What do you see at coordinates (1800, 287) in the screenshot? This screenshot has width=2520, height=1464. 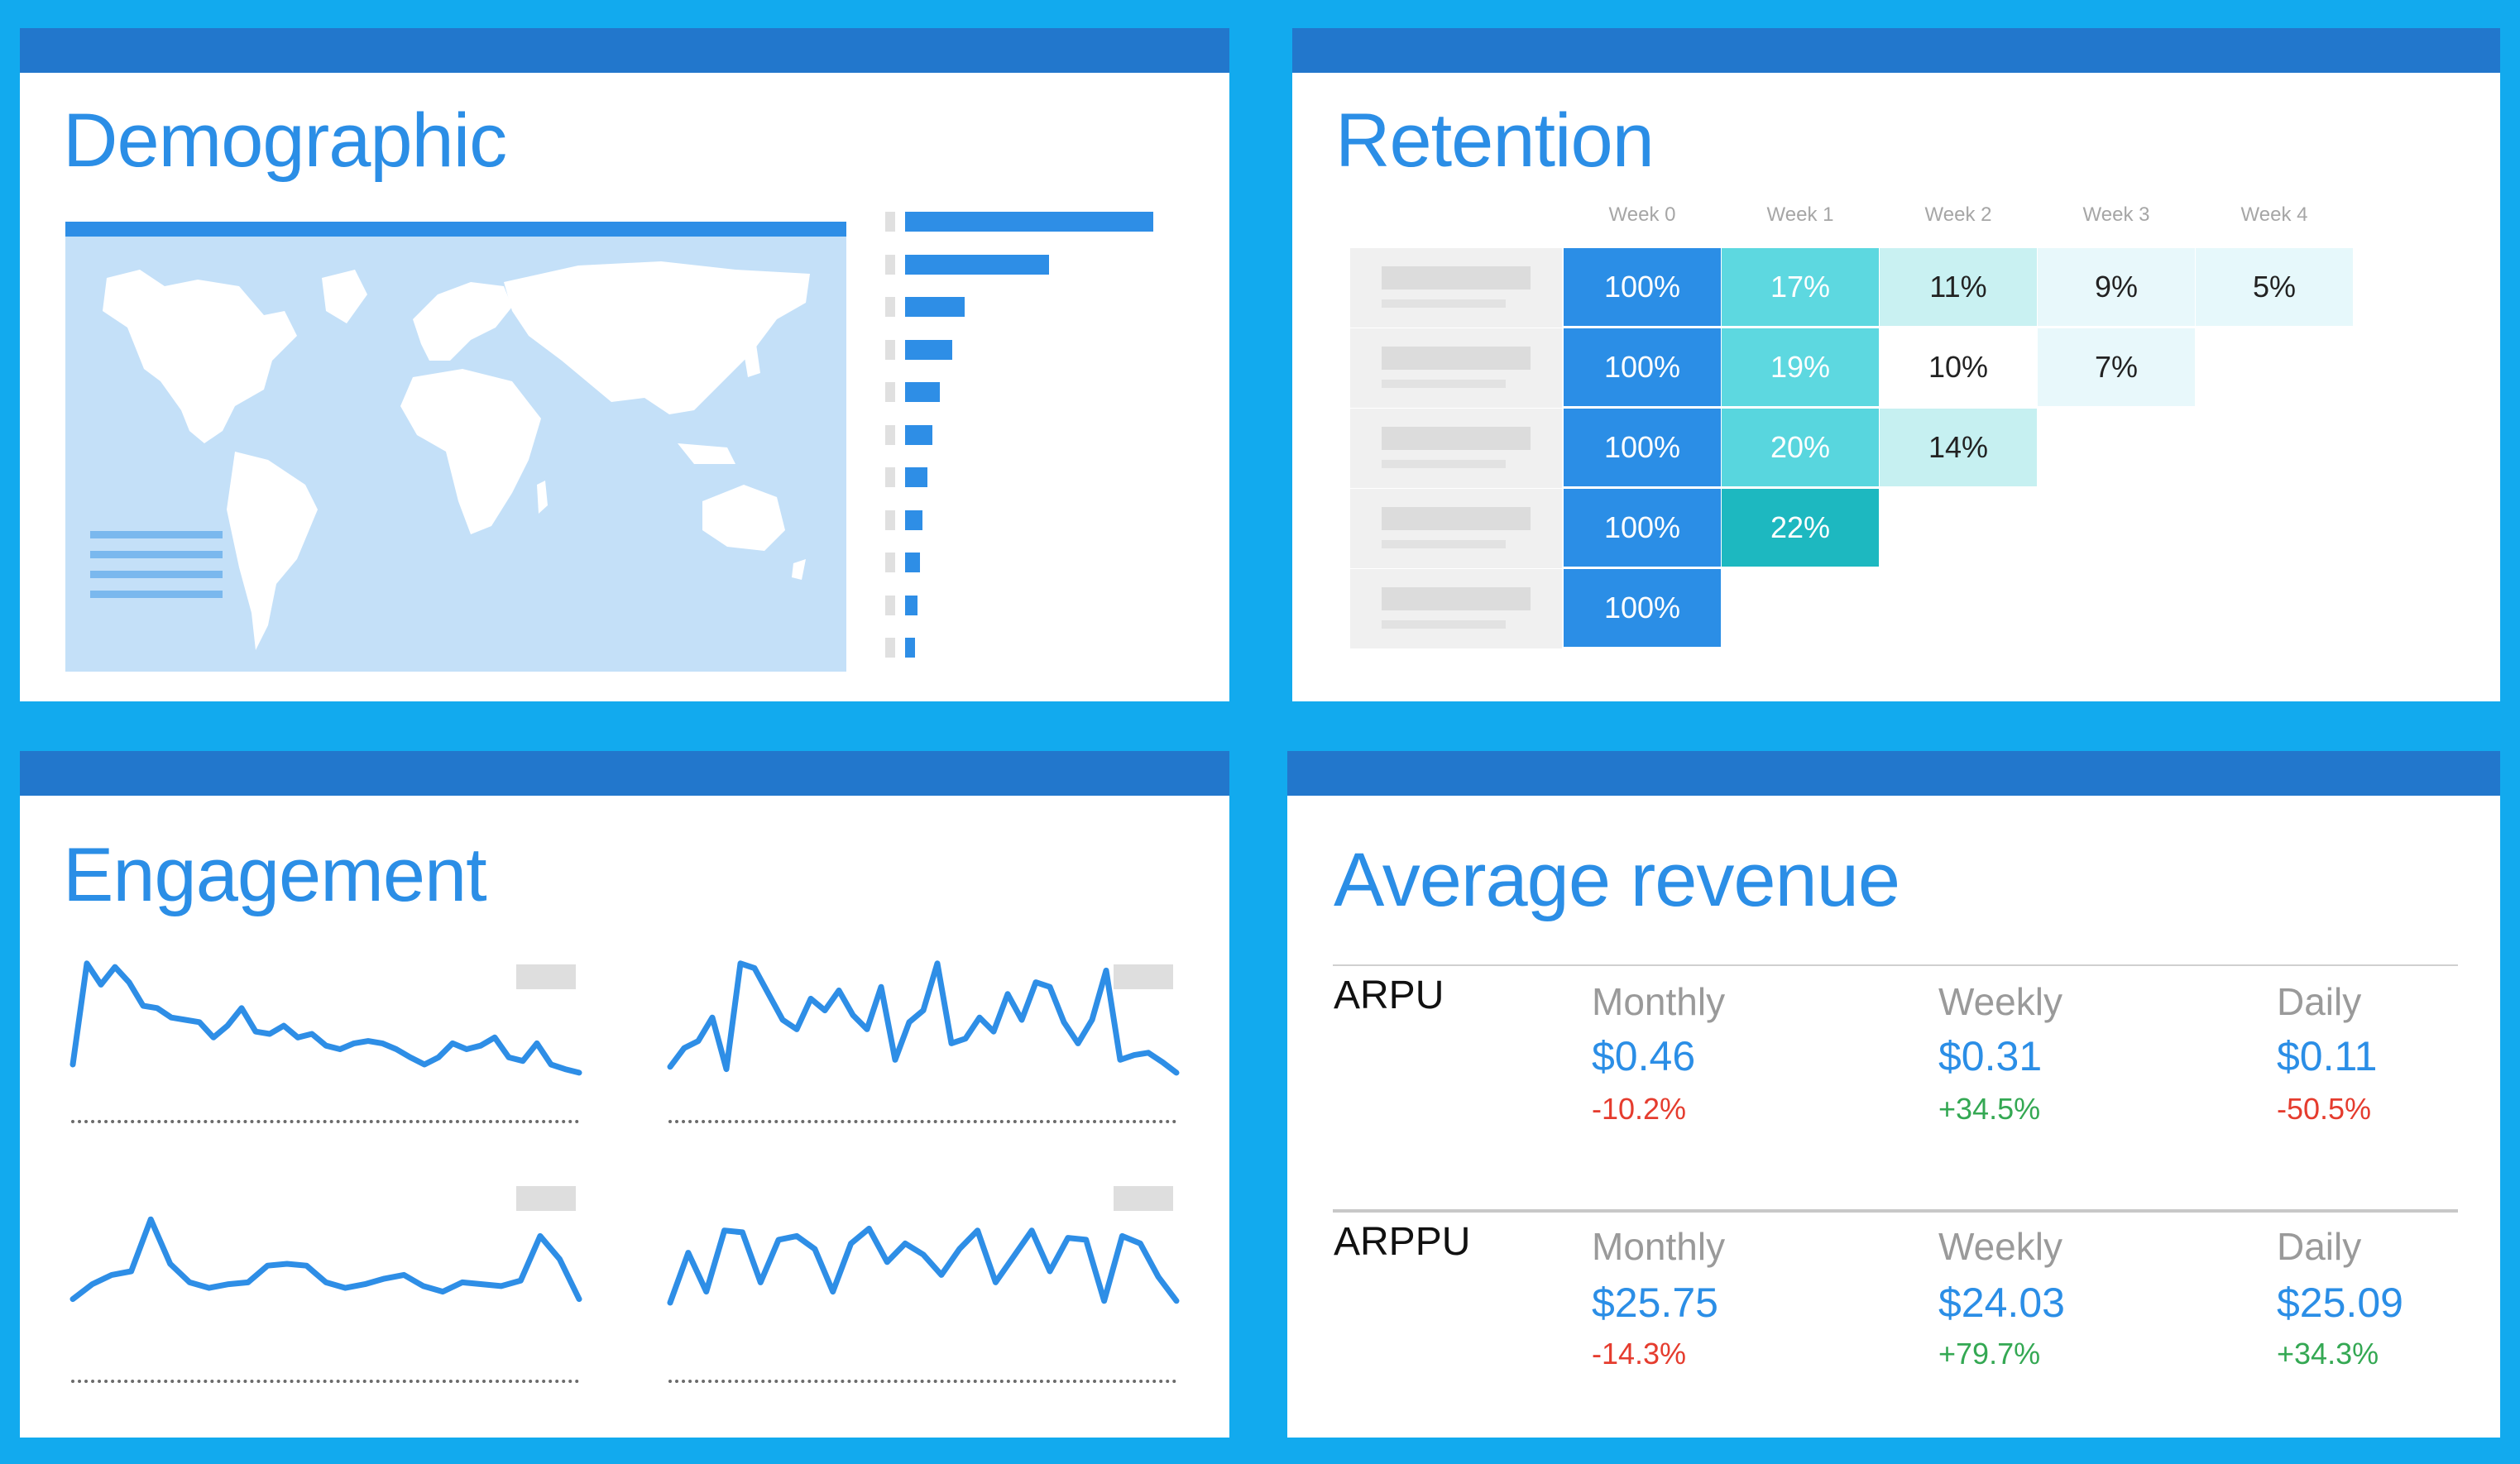 I see `retention-cell: 17%` at bounding box center [1800, 287].